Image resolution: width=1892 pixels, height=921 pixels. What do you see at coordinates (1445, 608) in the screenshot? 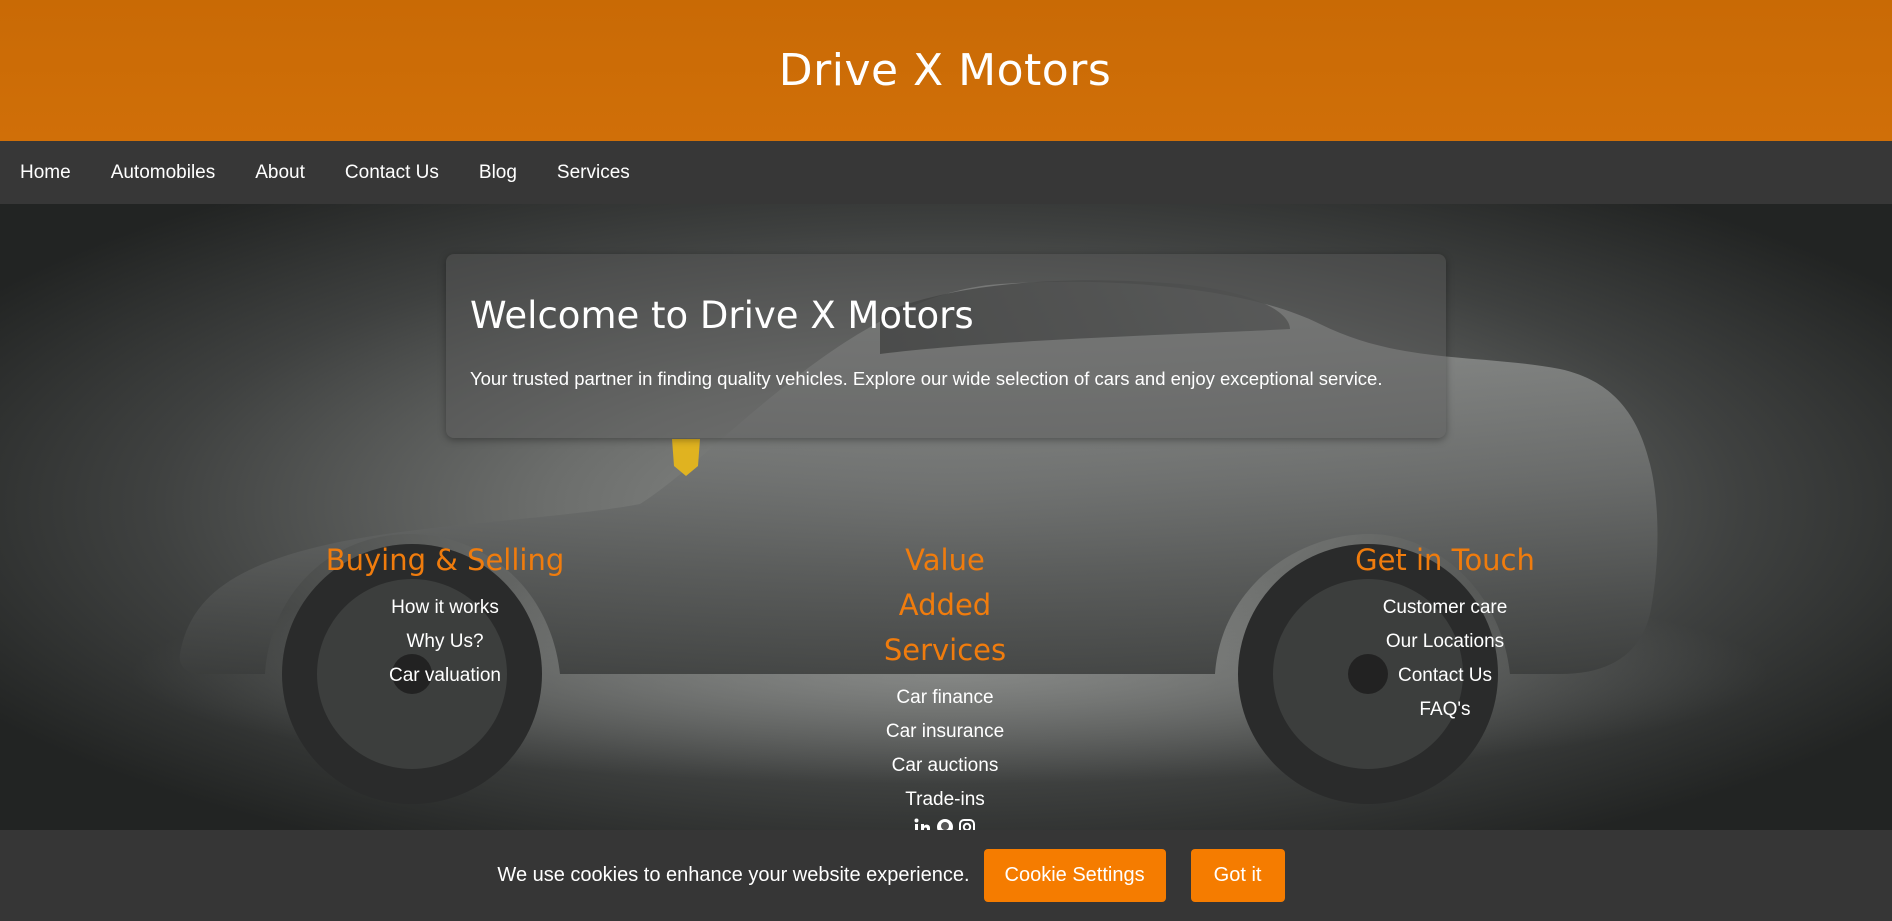
I see `customer-care-link: Customer care` at bounding box center [1445, 608].